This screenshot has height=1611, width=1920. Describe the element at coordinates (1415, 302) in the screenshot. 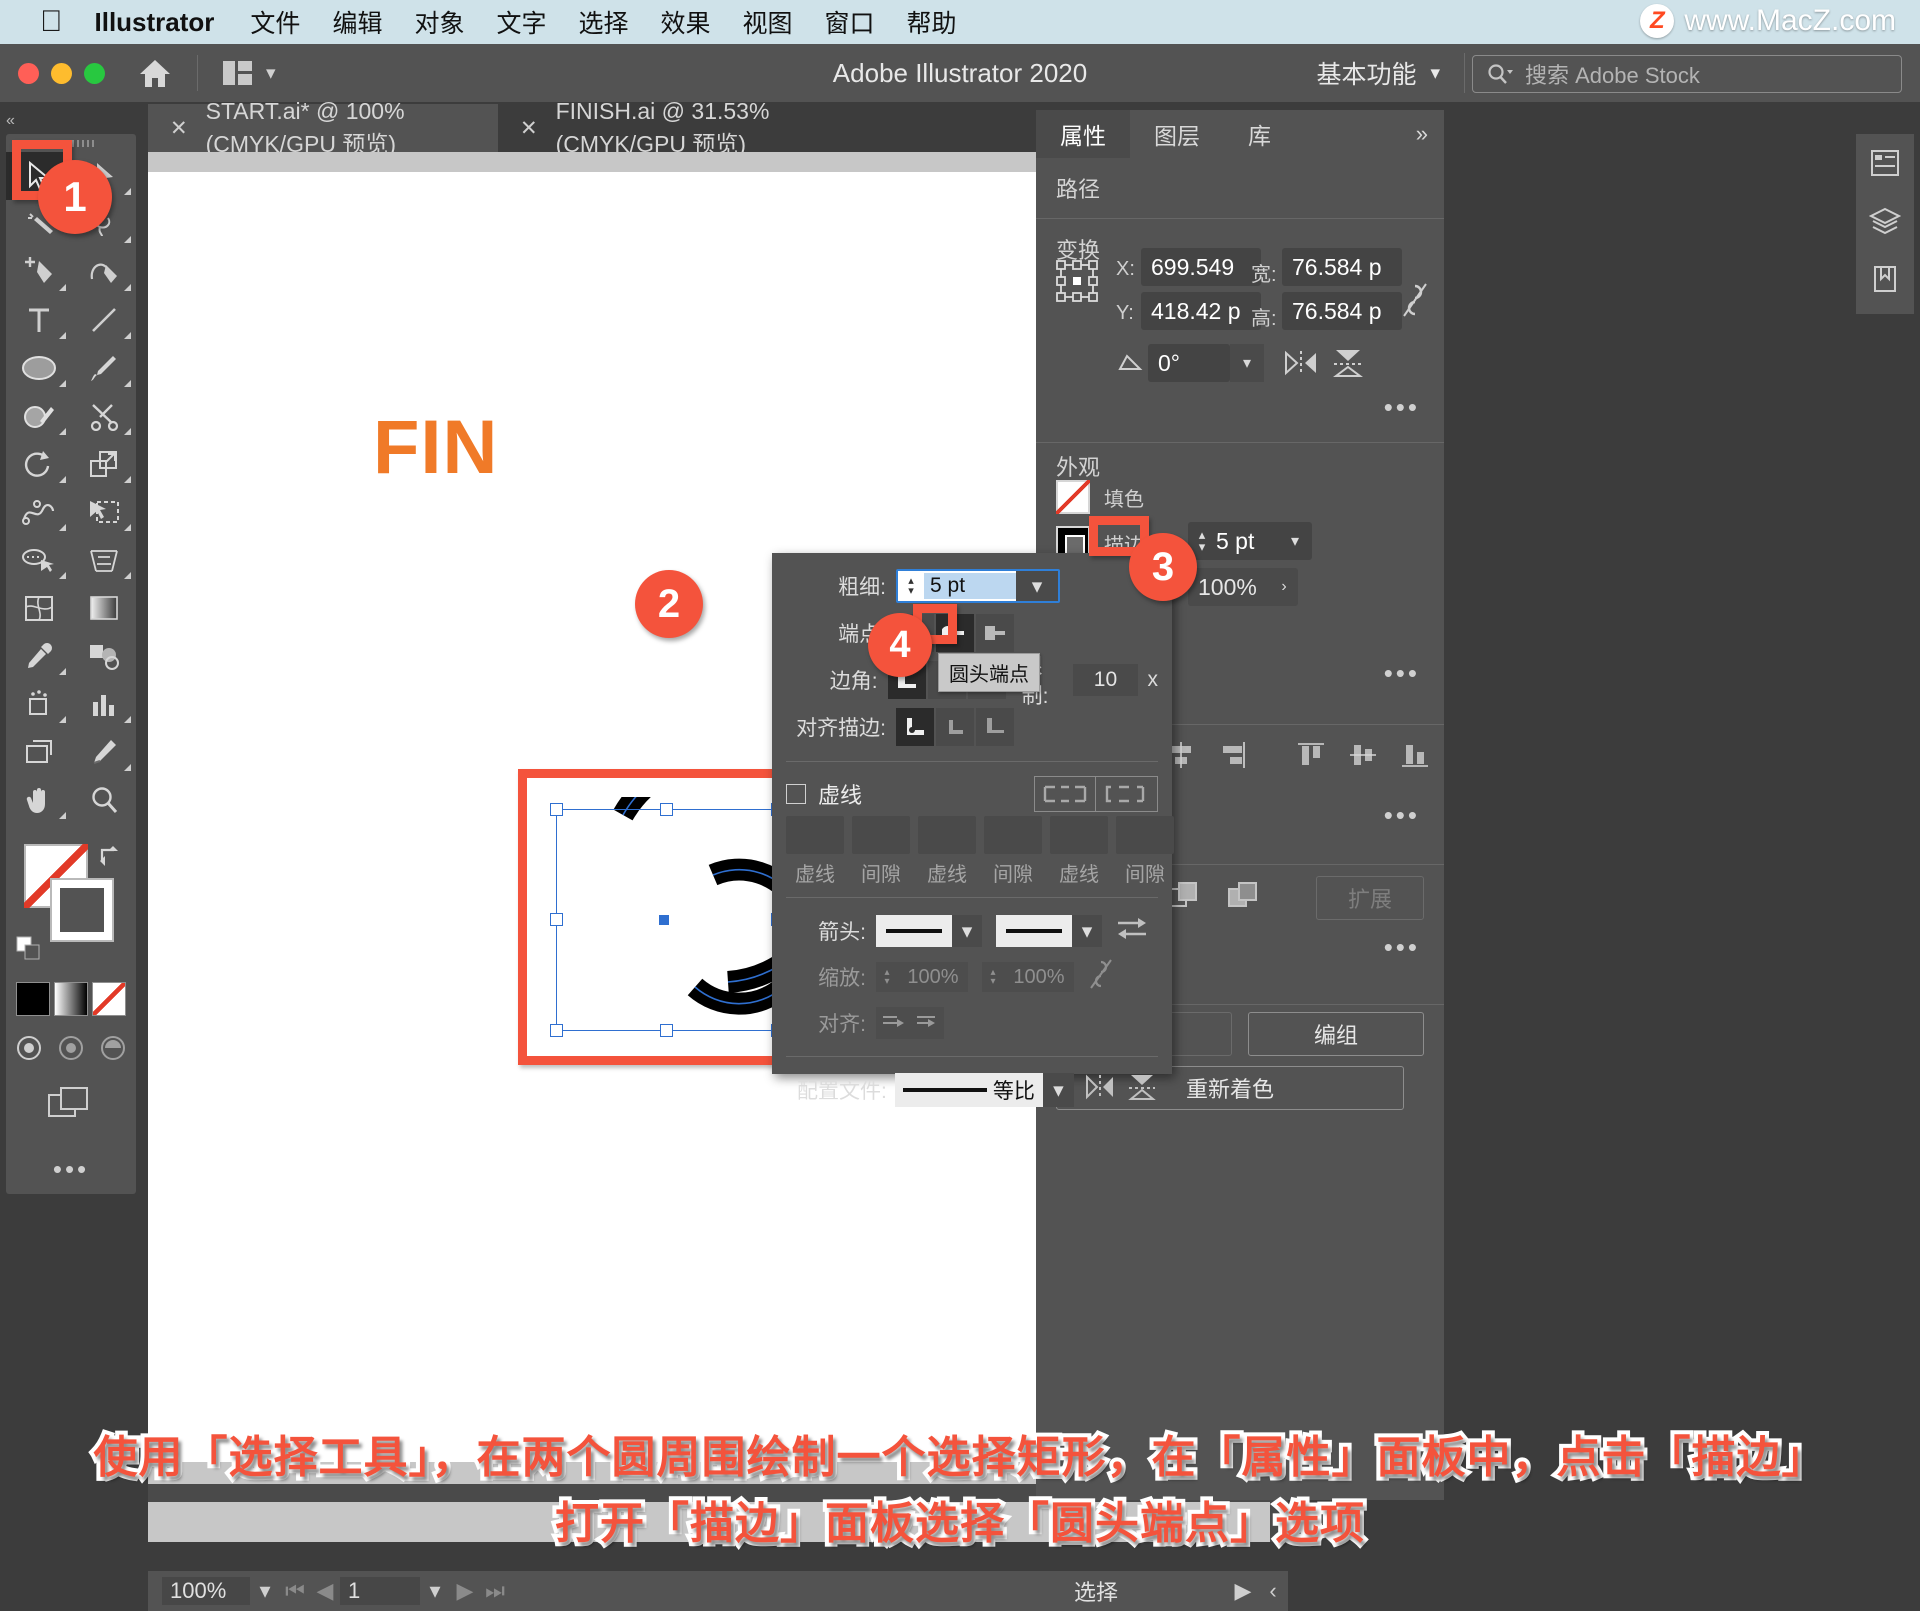

I see `link-dimensions-icon` at that location.